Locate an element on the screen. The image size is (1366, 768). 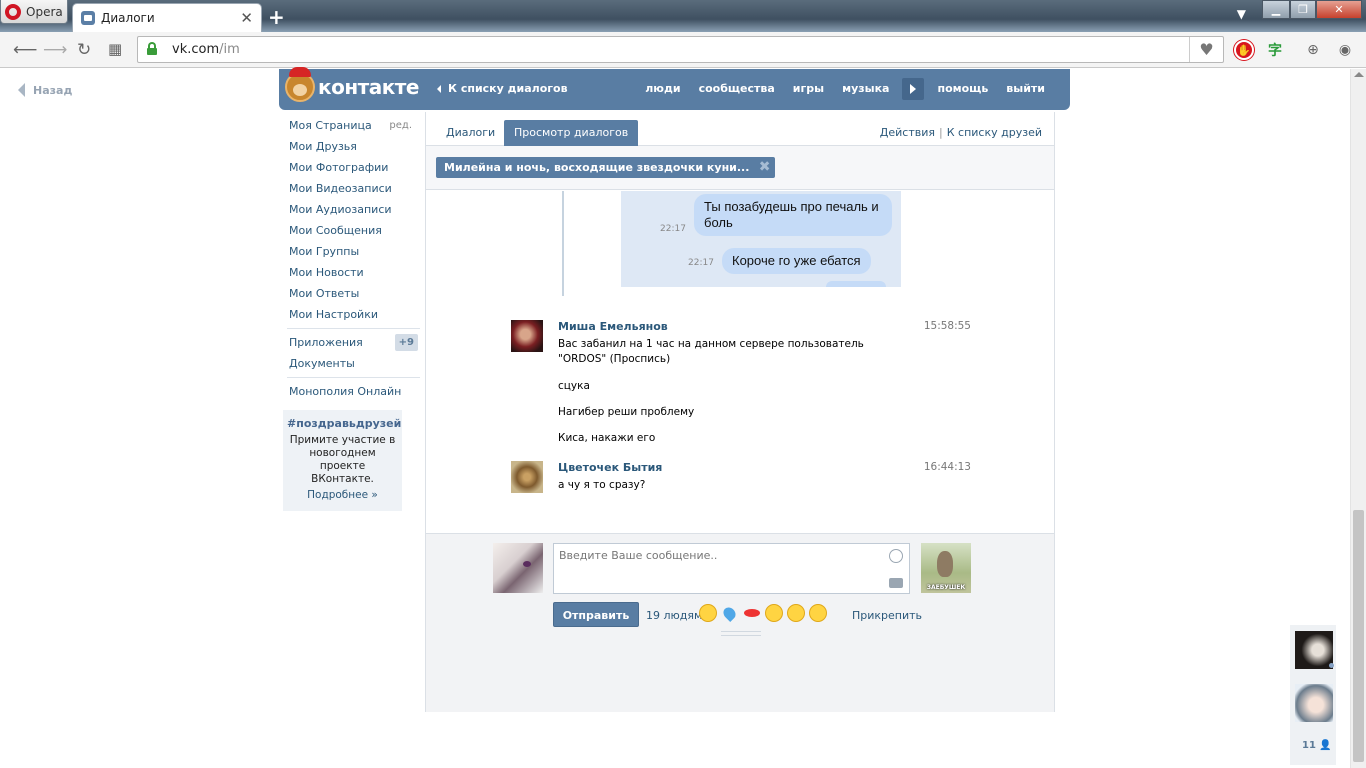
chevron-left-icon is located at coordinates (439, 88).